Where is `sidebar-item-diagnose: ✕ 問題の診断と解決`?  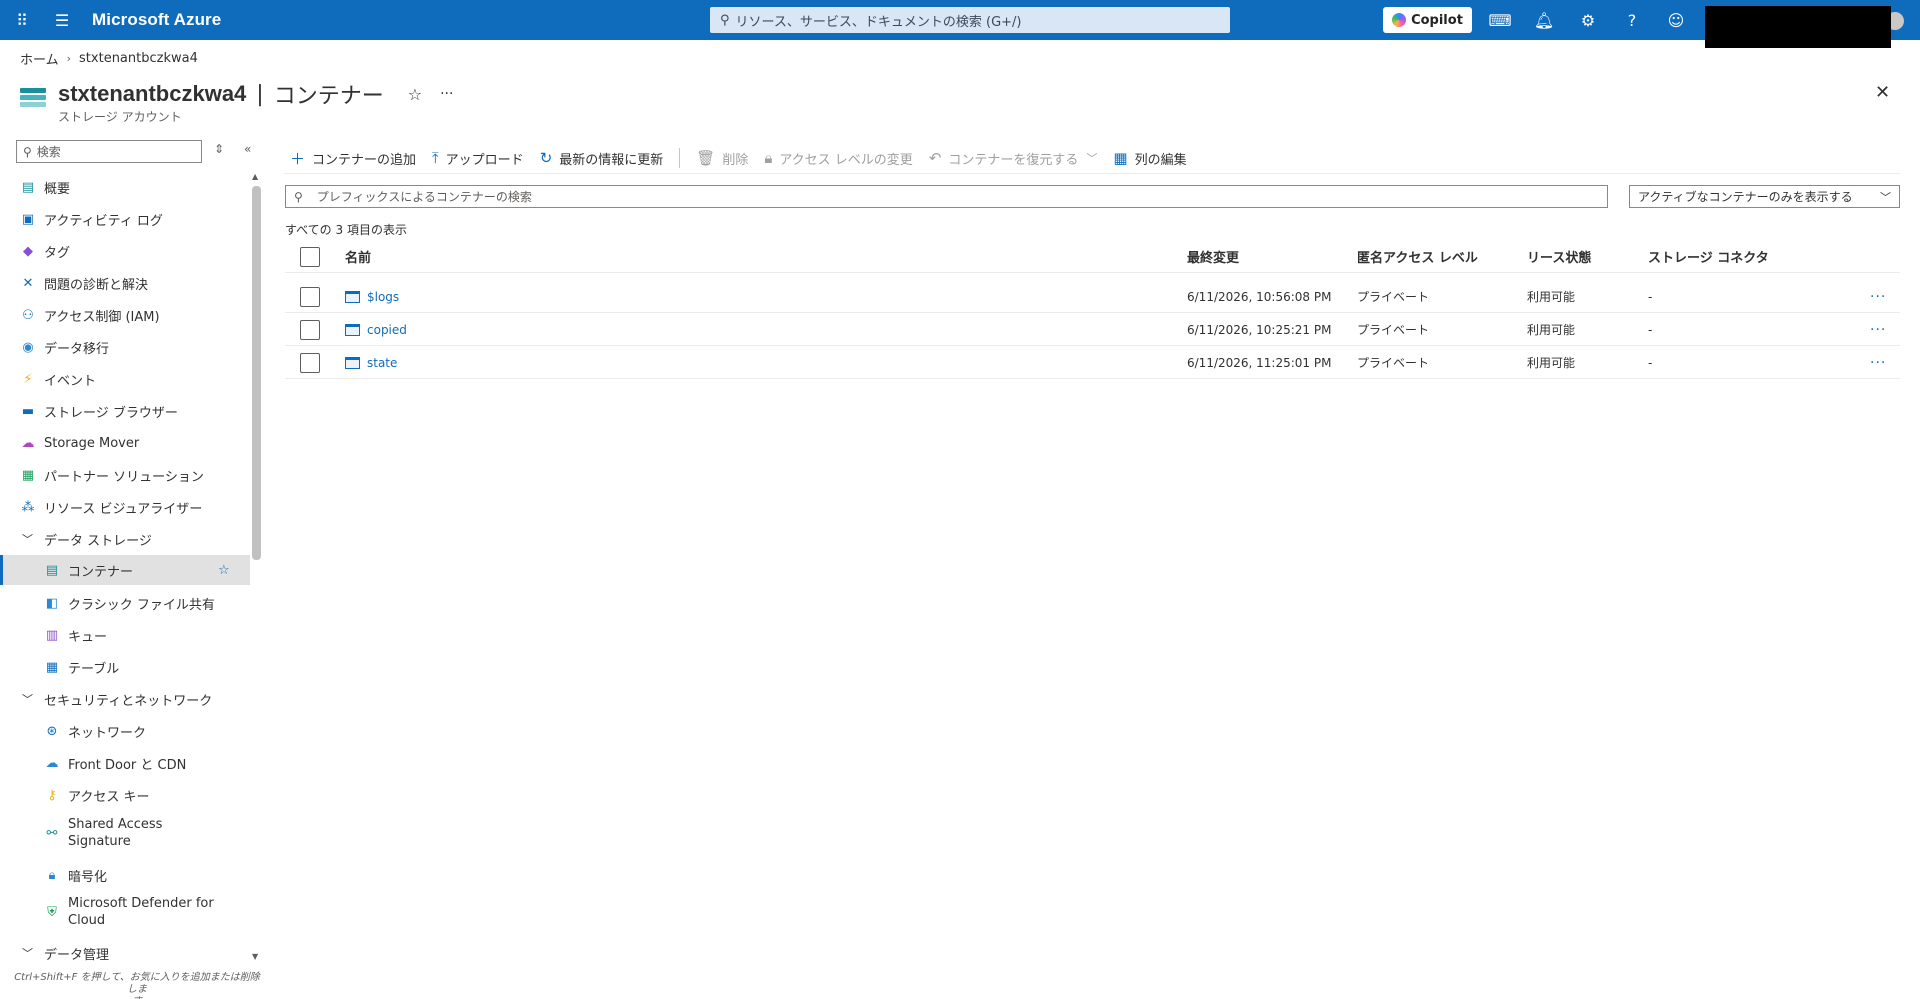 sidebar-item-diagnose: ✕ 問題の診断と解決 is located at coordinates (125, 283).